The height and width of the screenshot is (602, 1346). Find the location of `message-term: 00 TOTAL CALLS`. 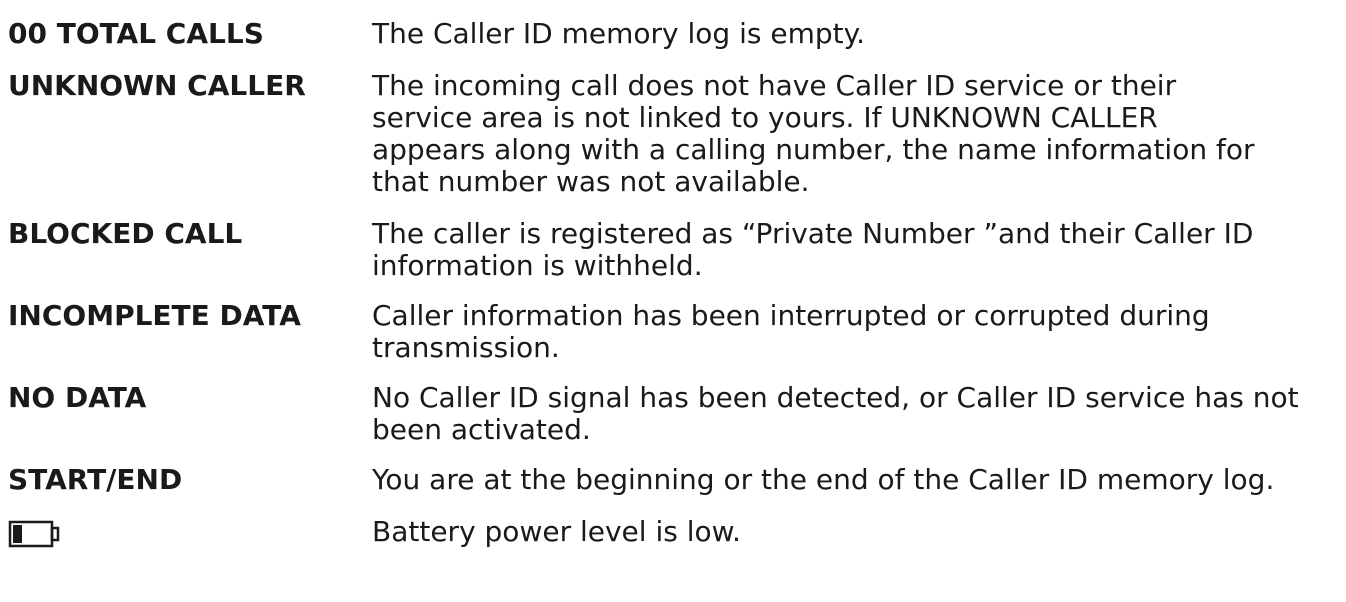

message-term: 00 TOTAL CALLS is located at coordinates (136, 33).